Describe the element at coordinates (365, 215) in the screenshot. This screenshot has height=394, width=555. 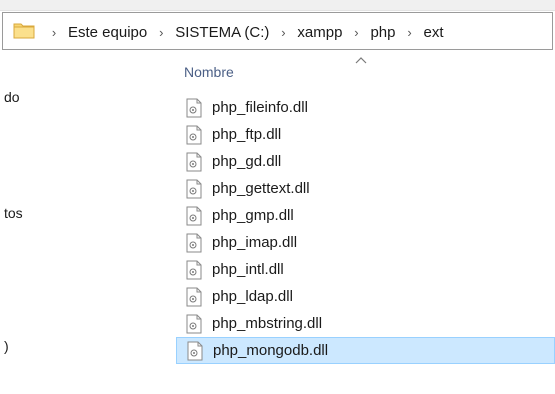
I see `file-row: php_gmp.dll` at that location.